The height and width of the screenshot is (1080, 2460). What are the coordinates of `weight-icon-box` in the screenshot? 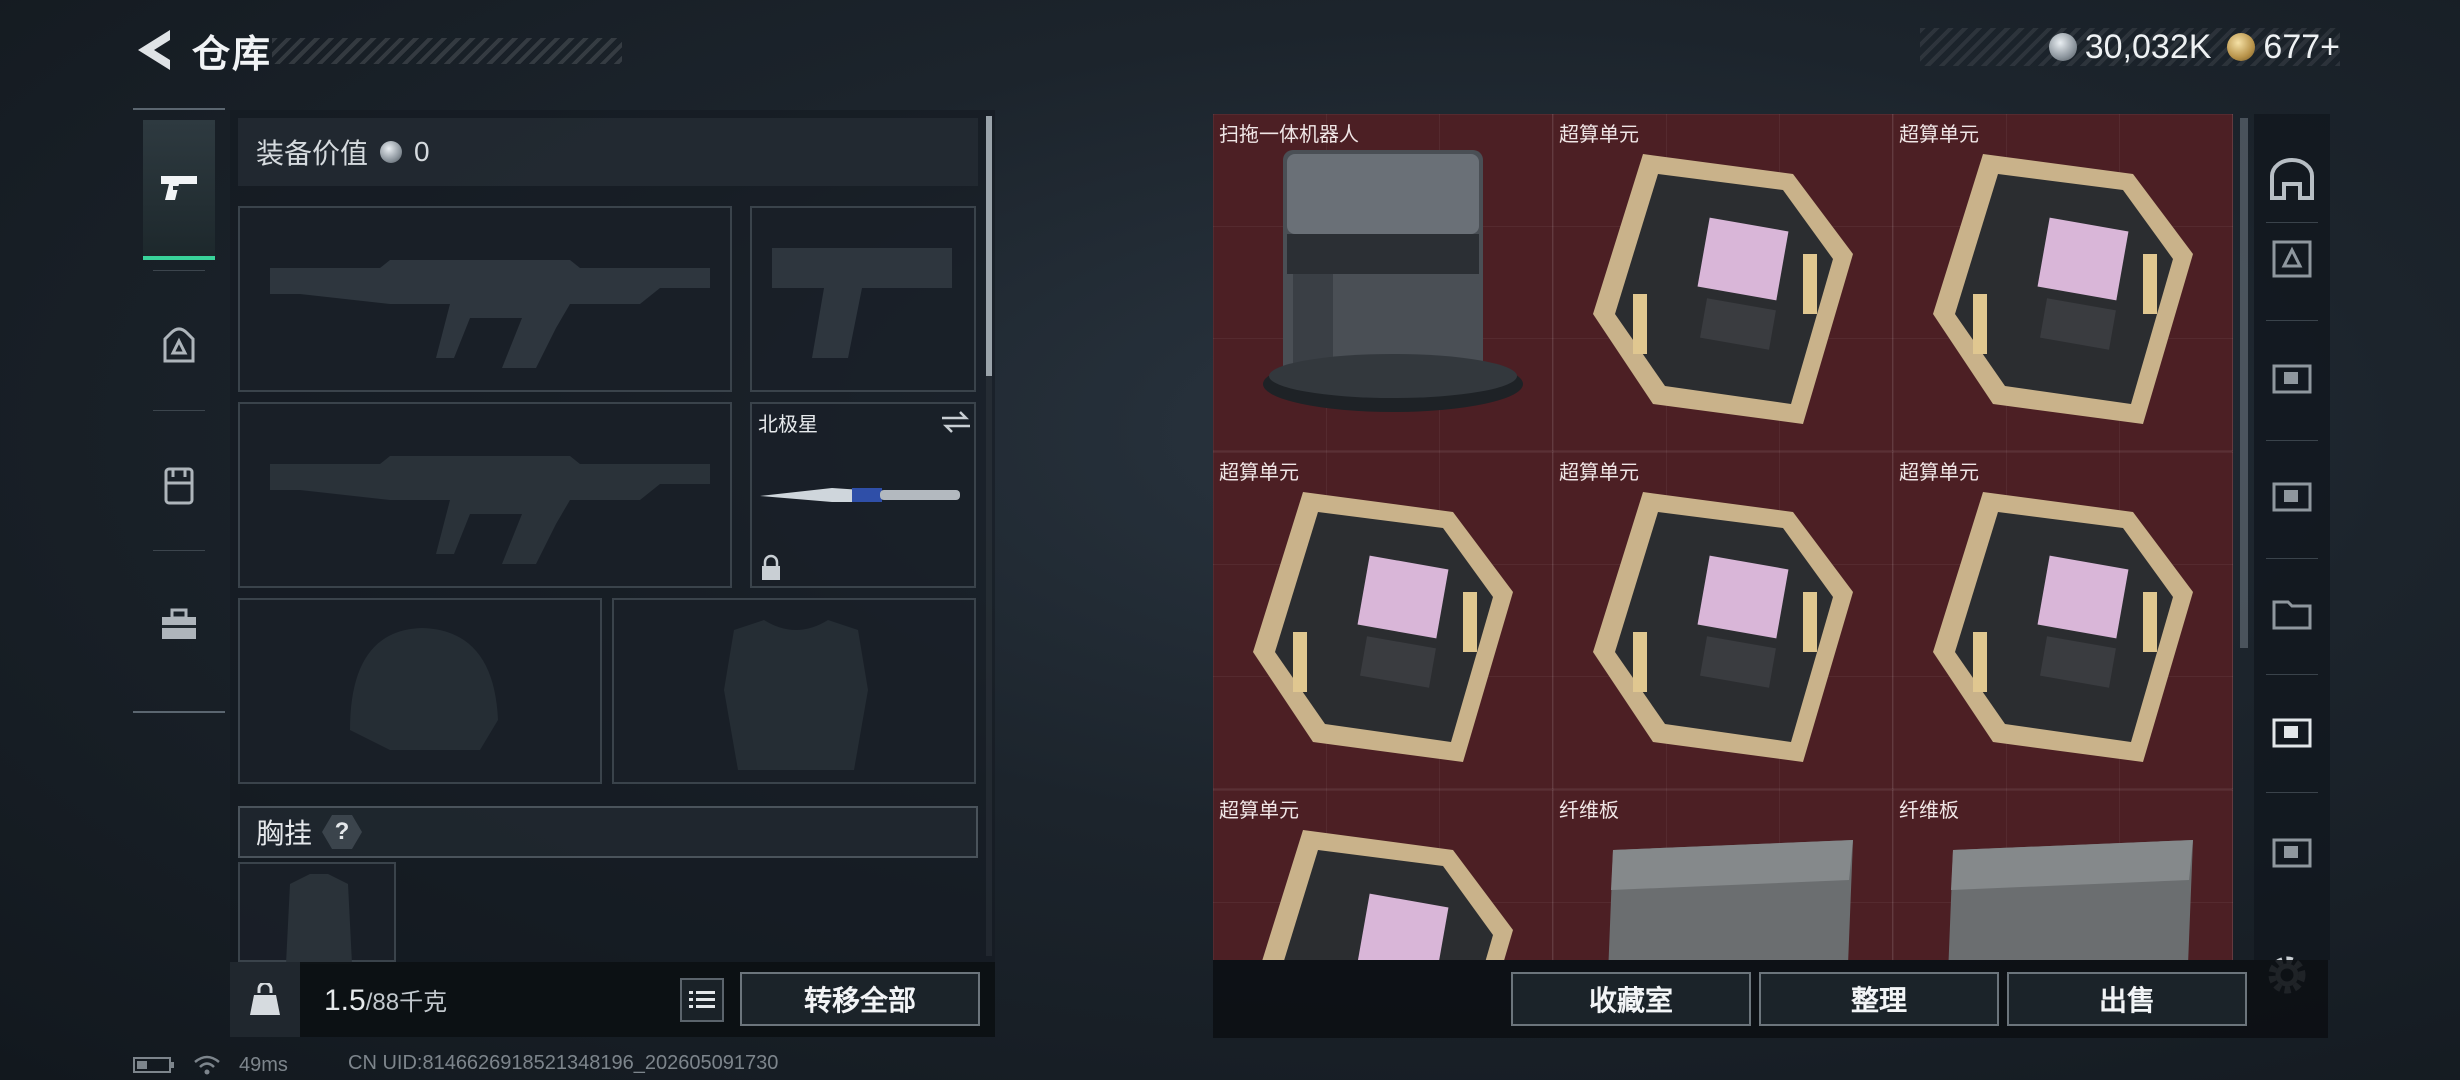 It's located at (265, 999).